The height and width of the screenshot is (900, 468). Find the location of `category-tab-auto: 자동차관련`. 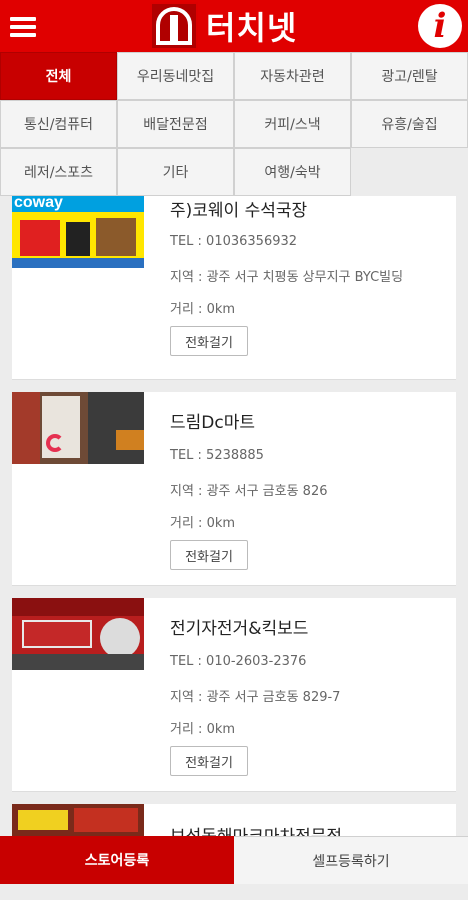

category-tab-auto: 자동차관련 is located at coordinates (292, 76).